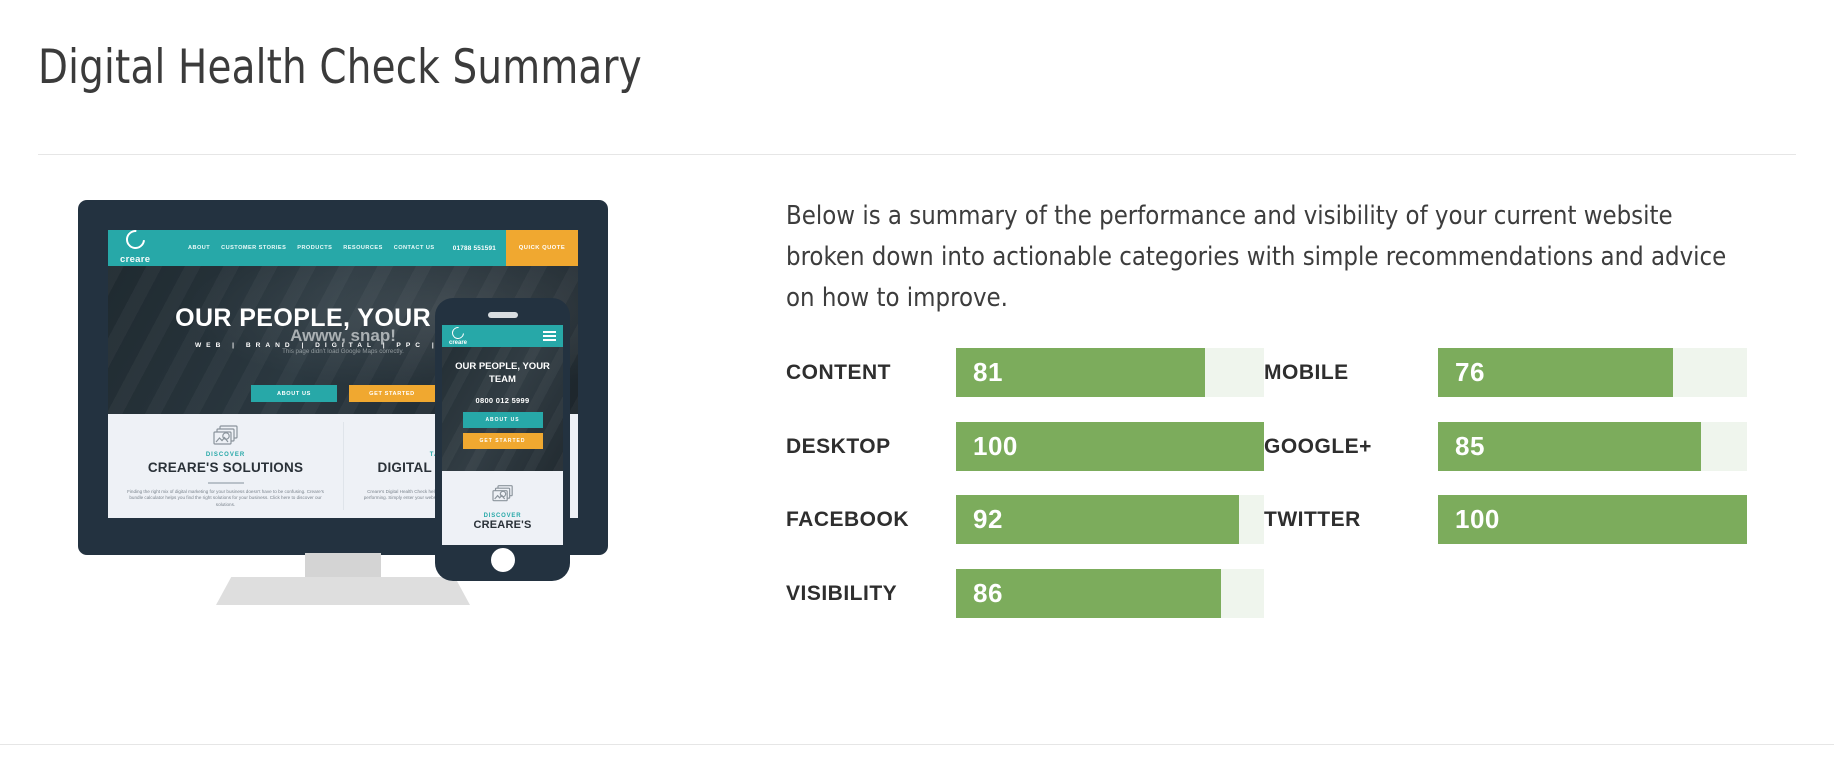  What do you see at coordinates (363, 248) in the screenshot?
I see `nav-link-resources: RESOURCES` at bounding box center [363, 248].